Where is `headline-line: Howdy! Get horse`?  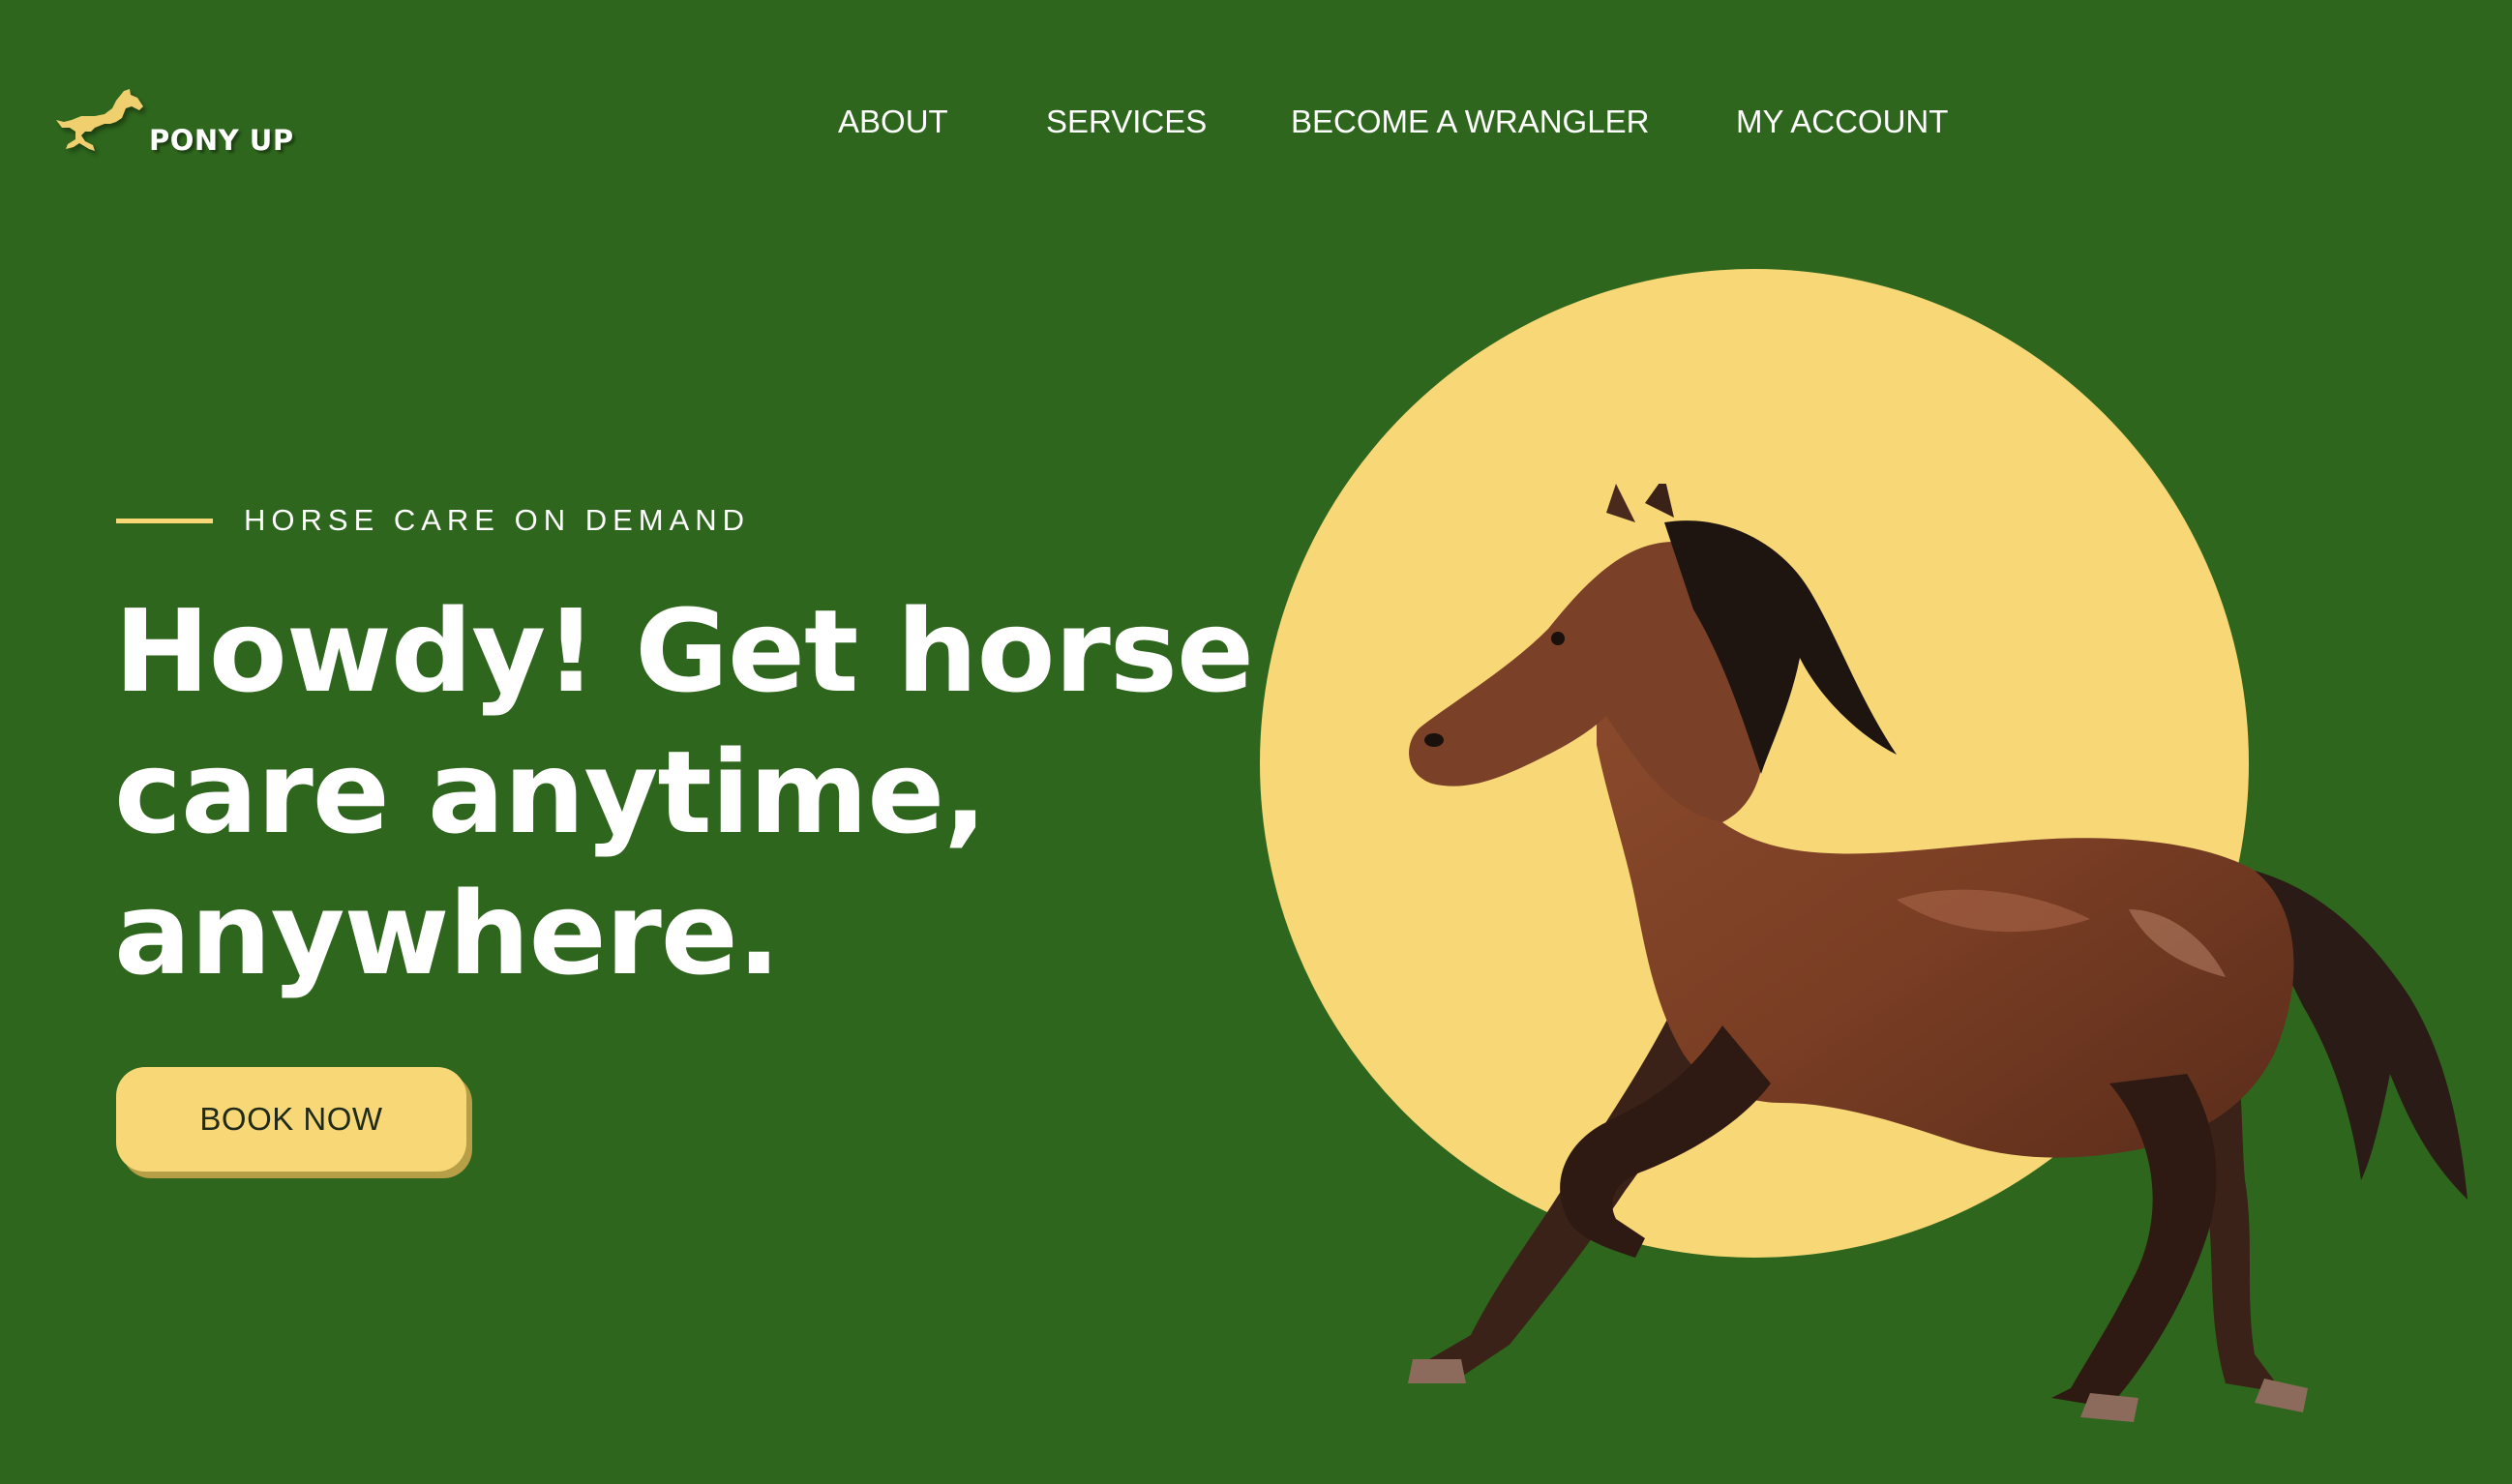
headline-line: Howdy! Get horse is located at coordinates (684, 651).